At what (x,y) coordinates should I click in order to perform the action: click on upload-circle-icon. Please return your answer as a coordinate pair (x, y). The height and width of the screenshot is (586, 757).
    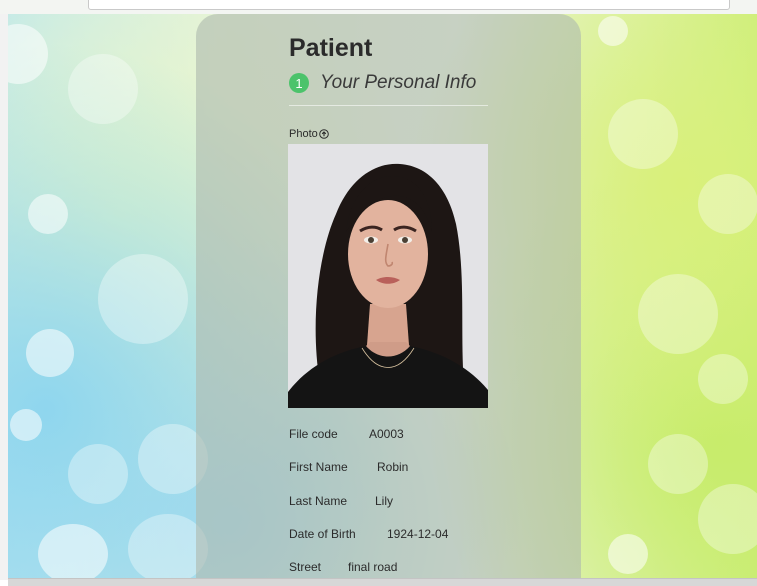
    Looking at the image, I should click on (323, 134).